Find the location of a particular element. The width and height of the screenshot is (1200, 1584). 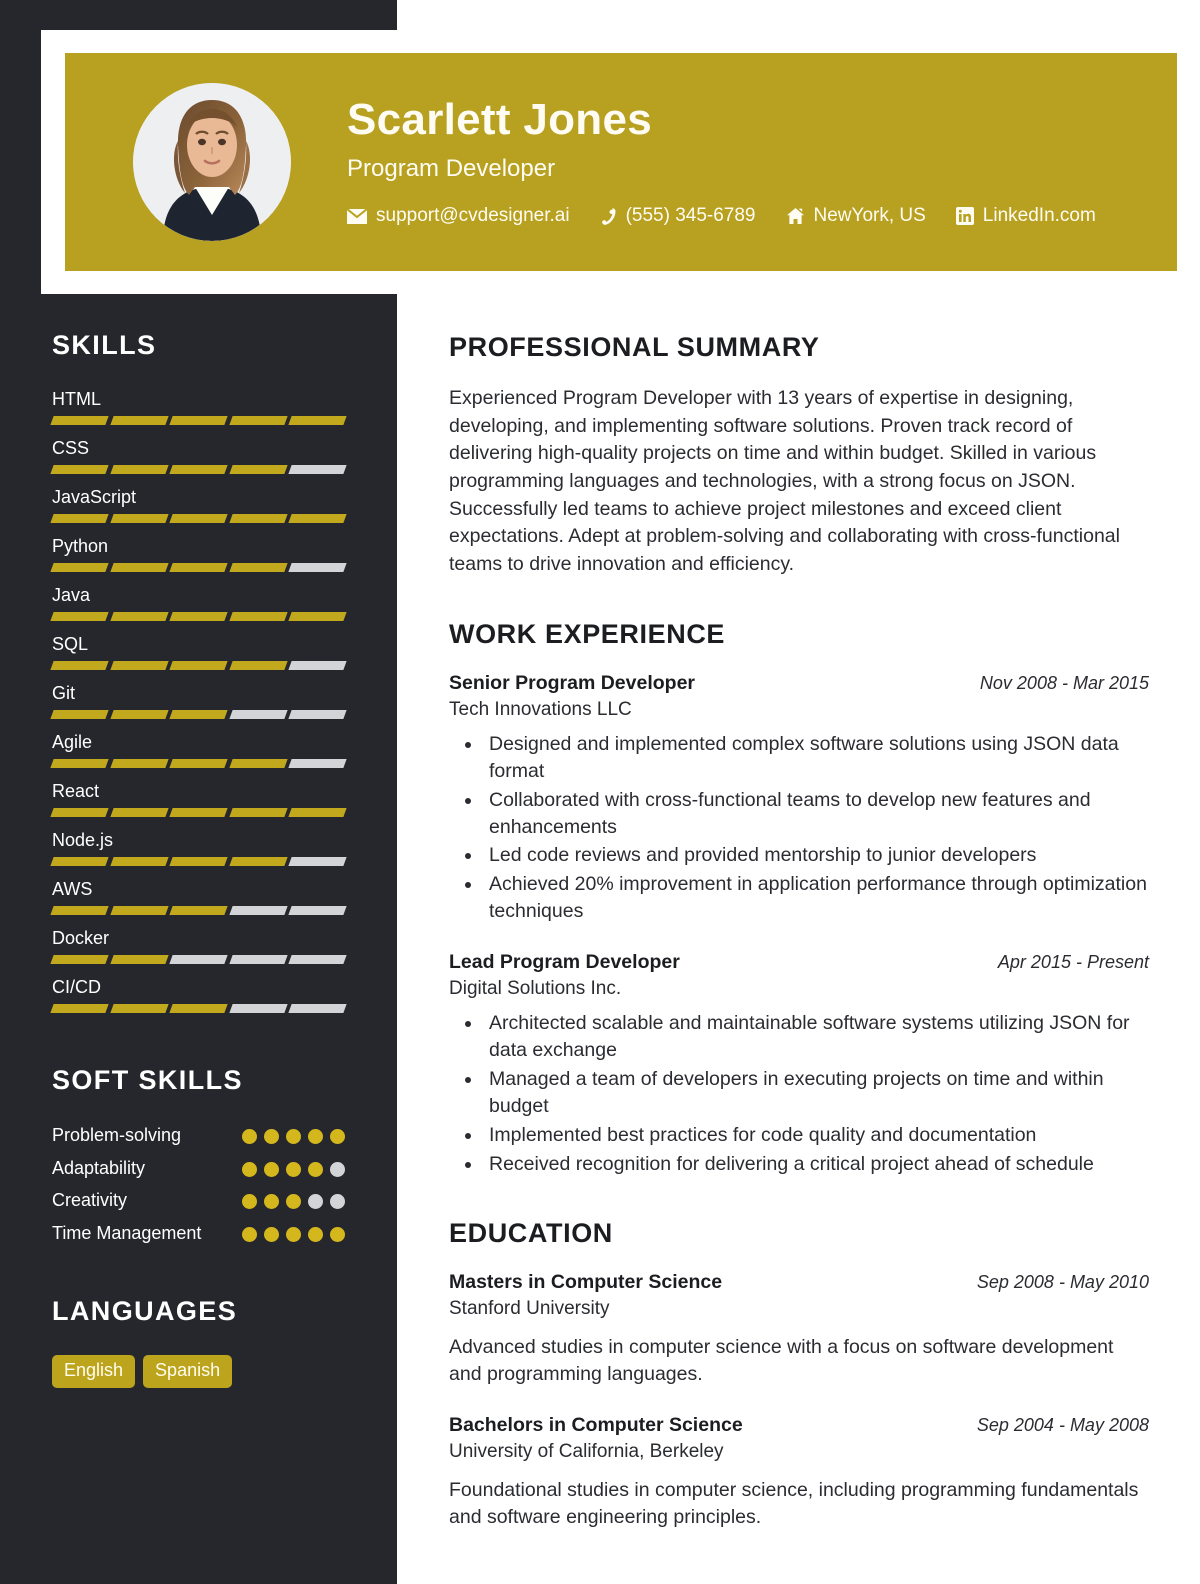

skill-label: Python is located at coordinates (80, 546).